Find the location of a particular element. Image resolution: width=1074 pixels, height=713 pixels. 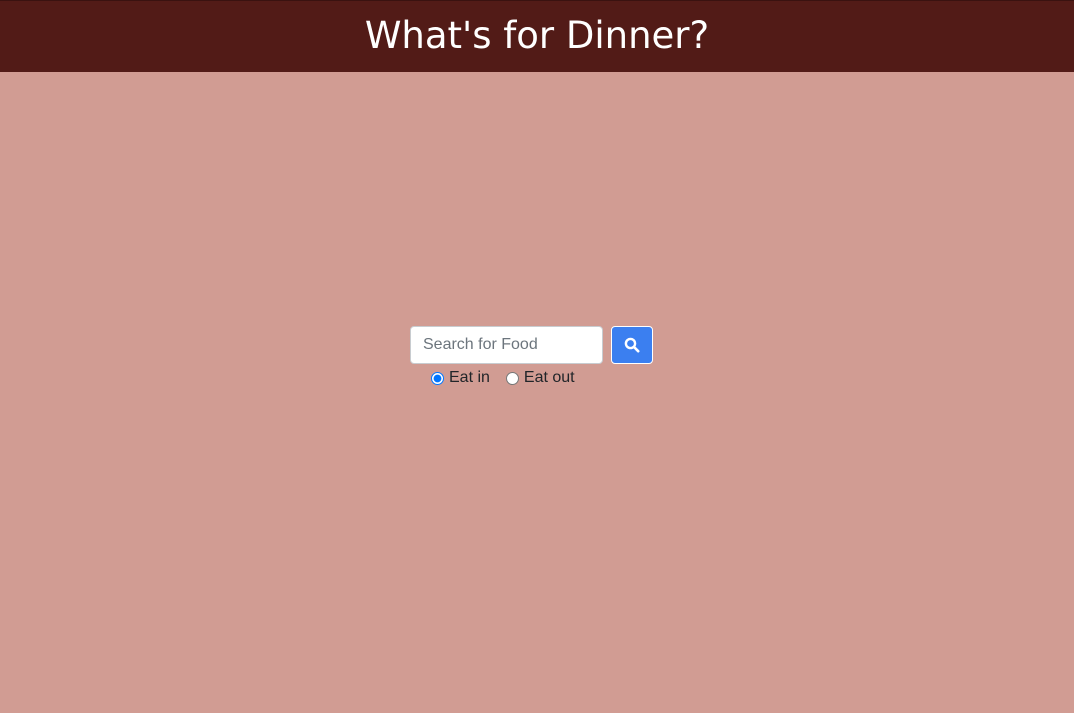

page-header: What's for Dinner? is located at coordinates (537, 36).